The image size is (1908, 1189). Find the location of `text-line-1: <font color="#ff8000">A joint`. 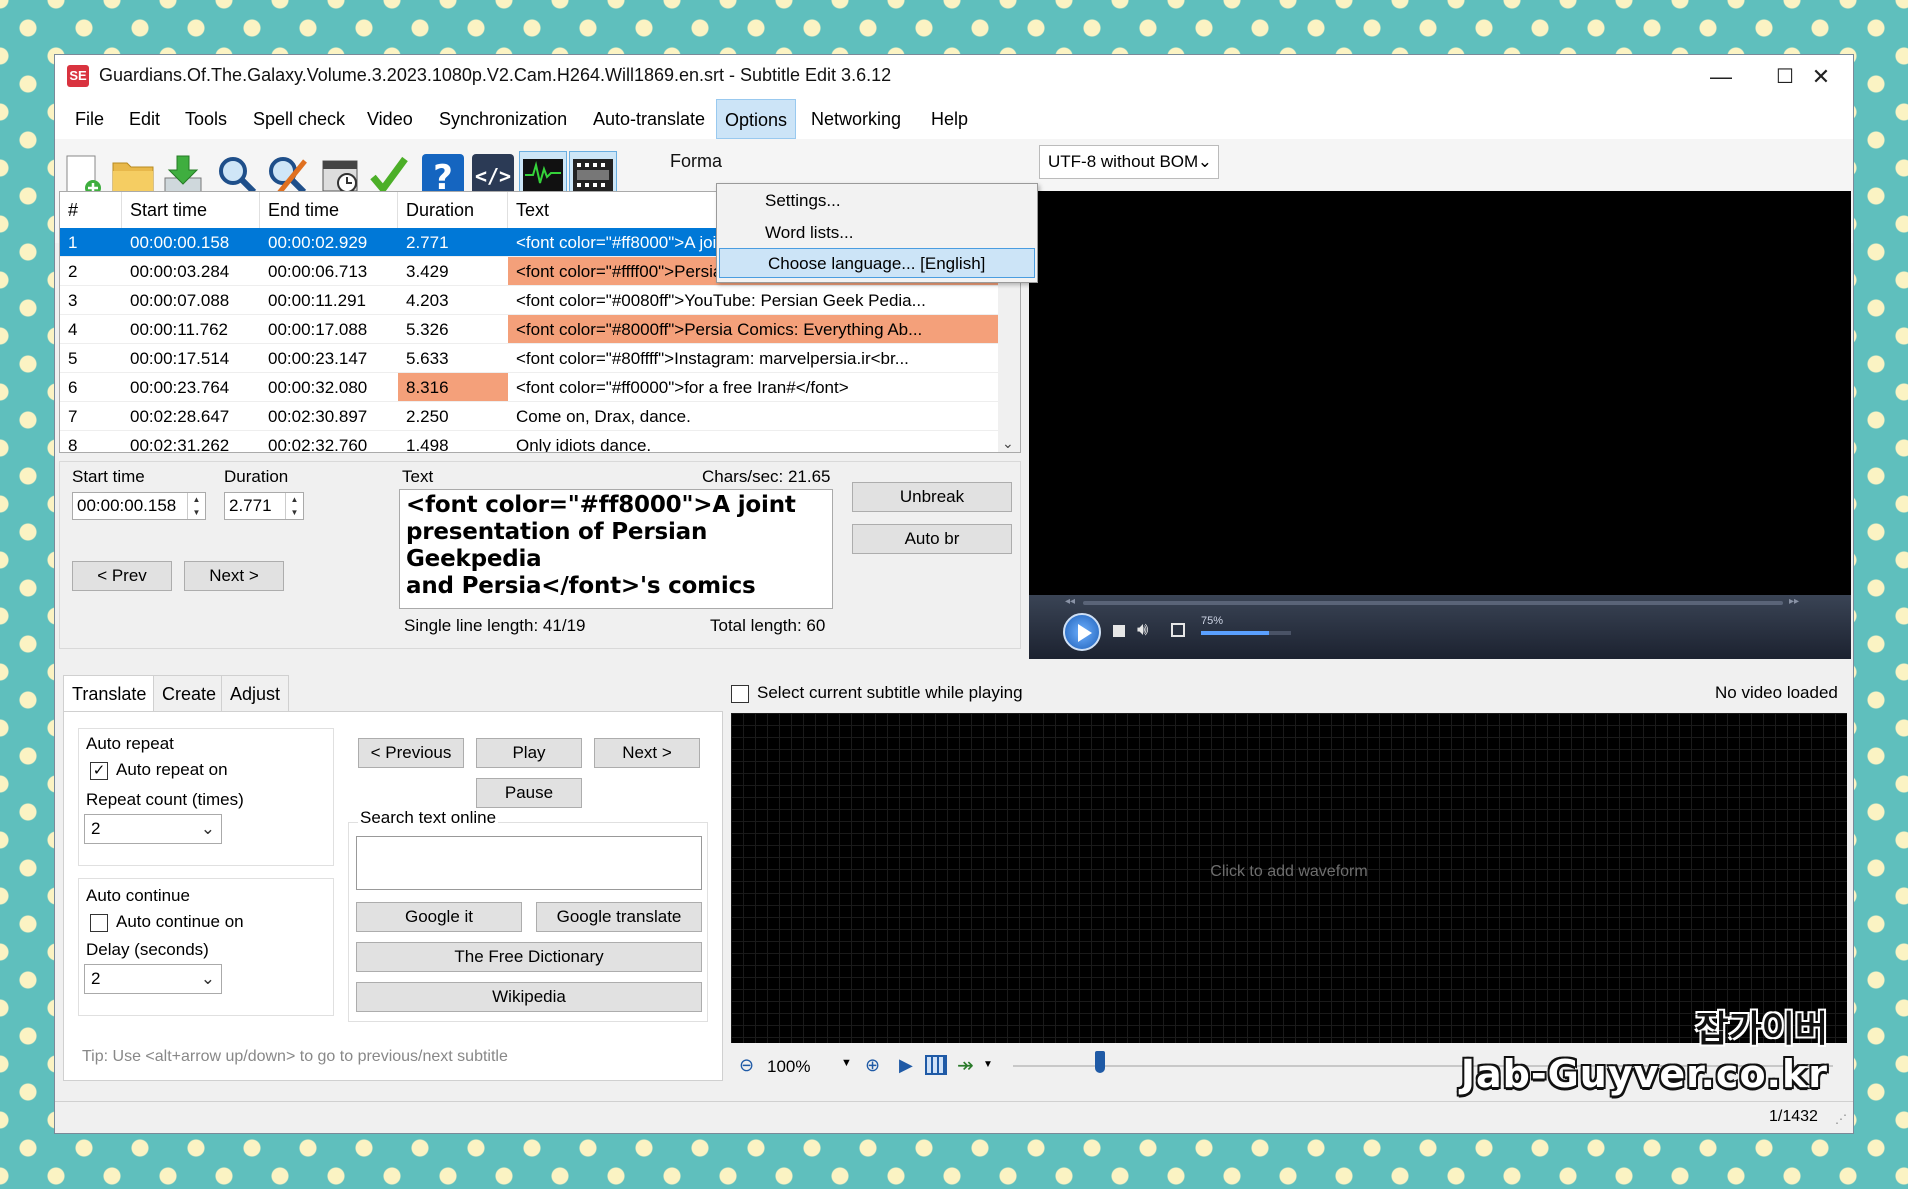

text-line-1: <font color="#ff8000">A joint is located at coordinates (601, 505).